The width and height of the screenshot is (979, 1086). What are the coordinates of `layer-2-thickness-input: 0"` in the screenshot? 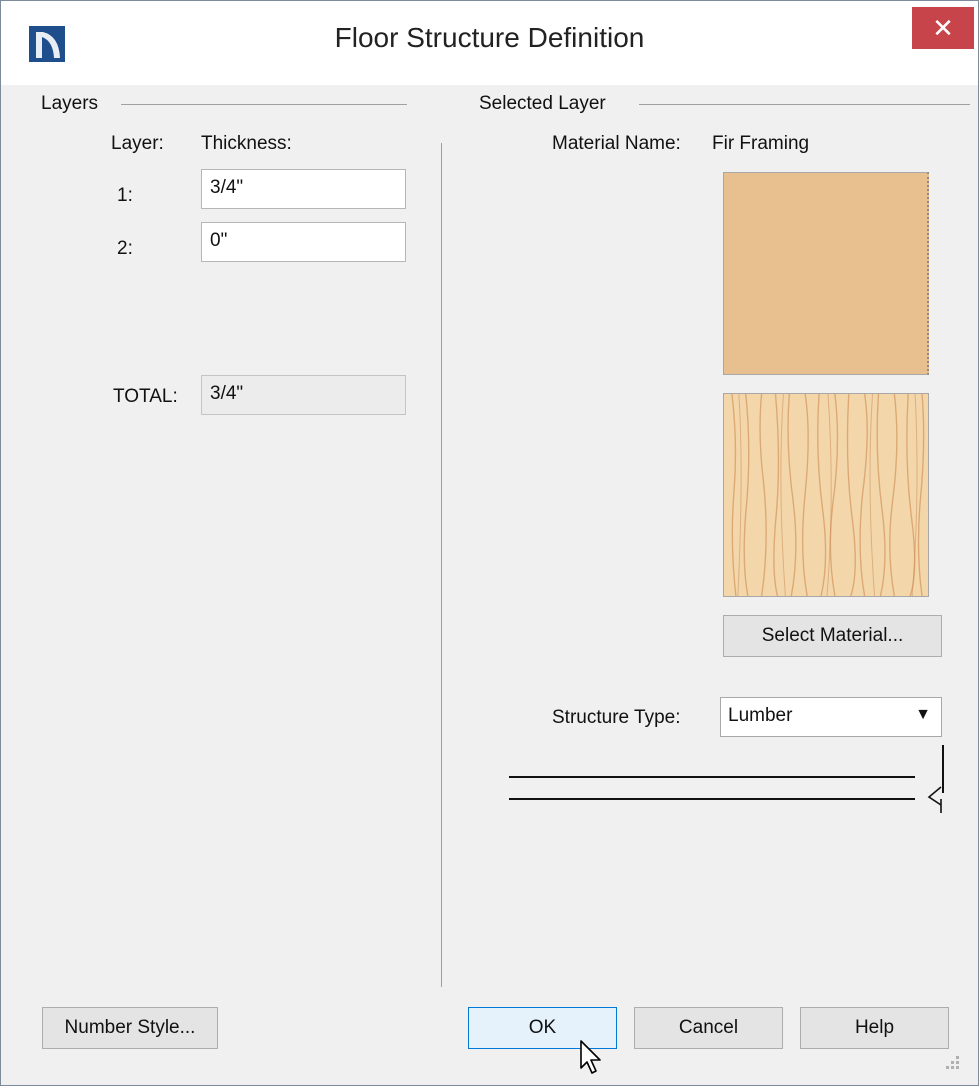 It's located at (303, 242).